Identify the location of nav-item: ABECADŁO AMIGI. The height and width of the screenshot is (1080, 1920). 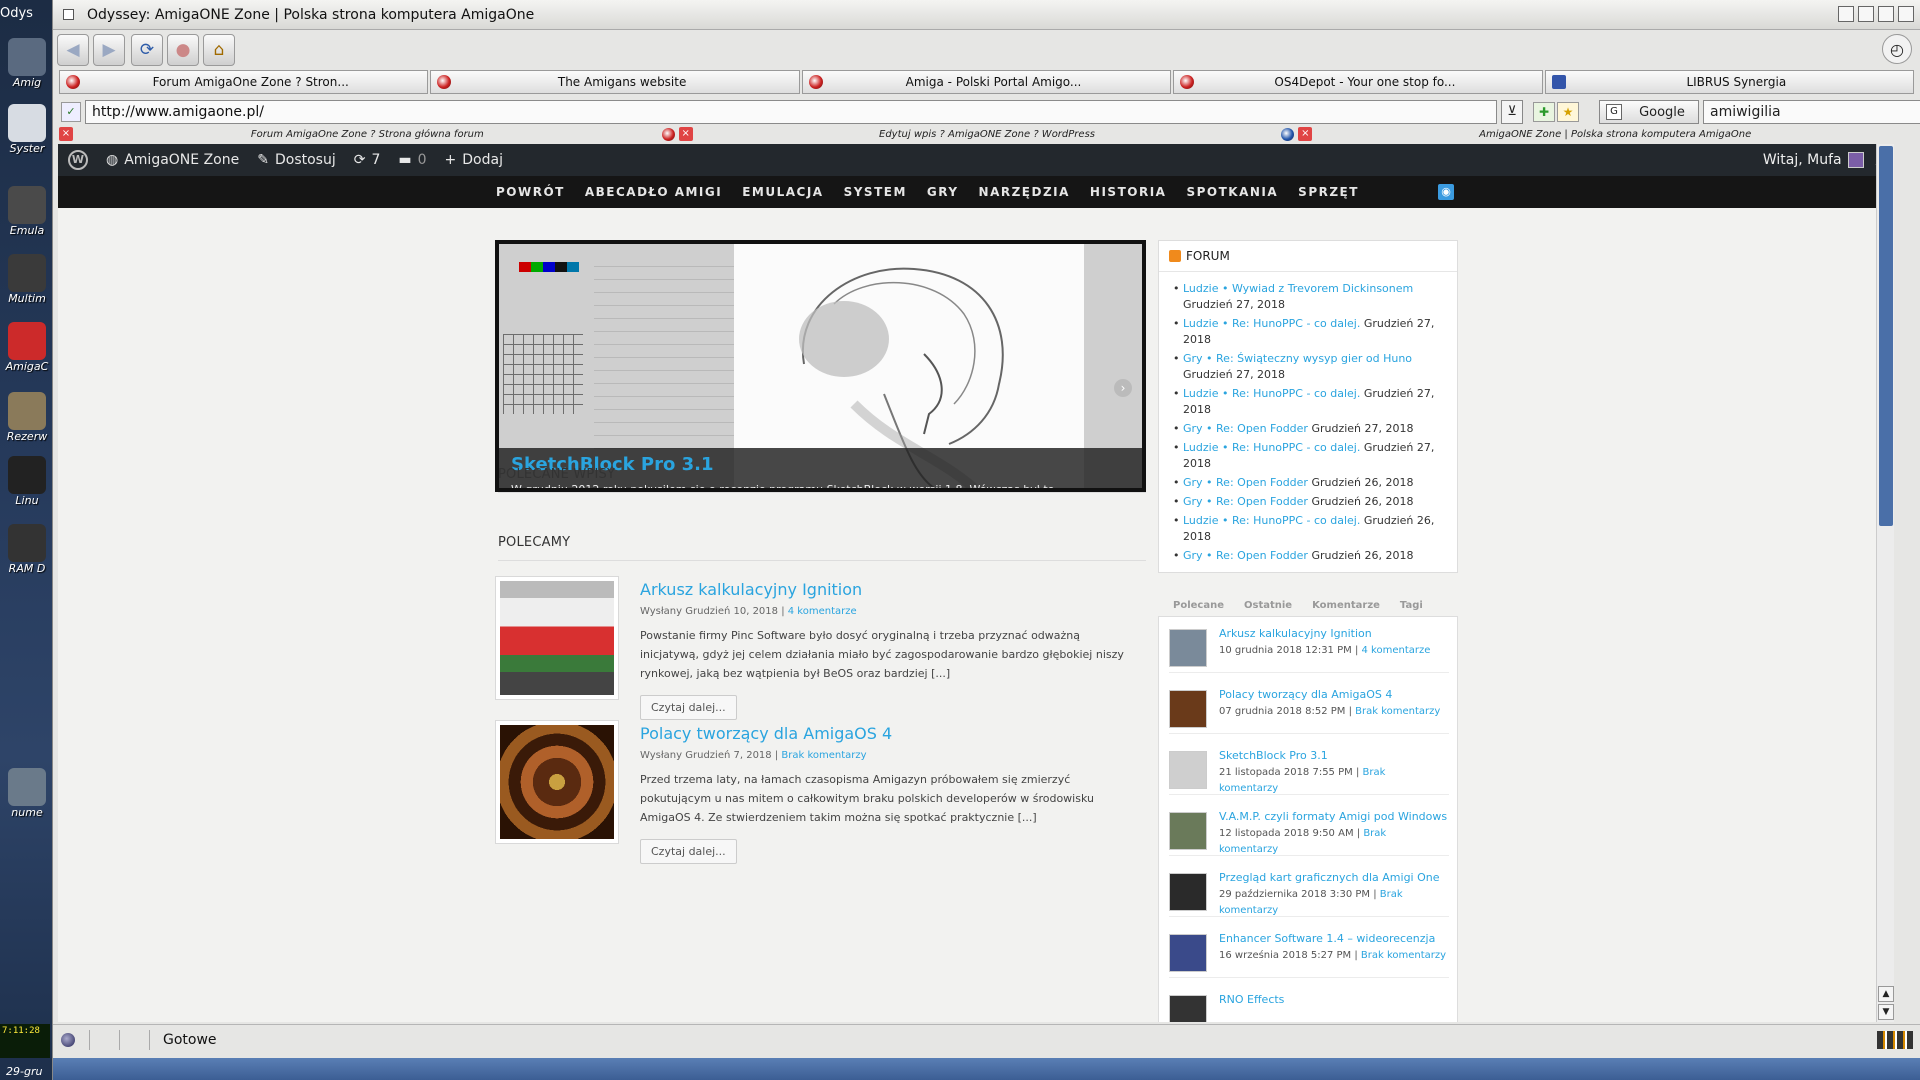
(653, 192).